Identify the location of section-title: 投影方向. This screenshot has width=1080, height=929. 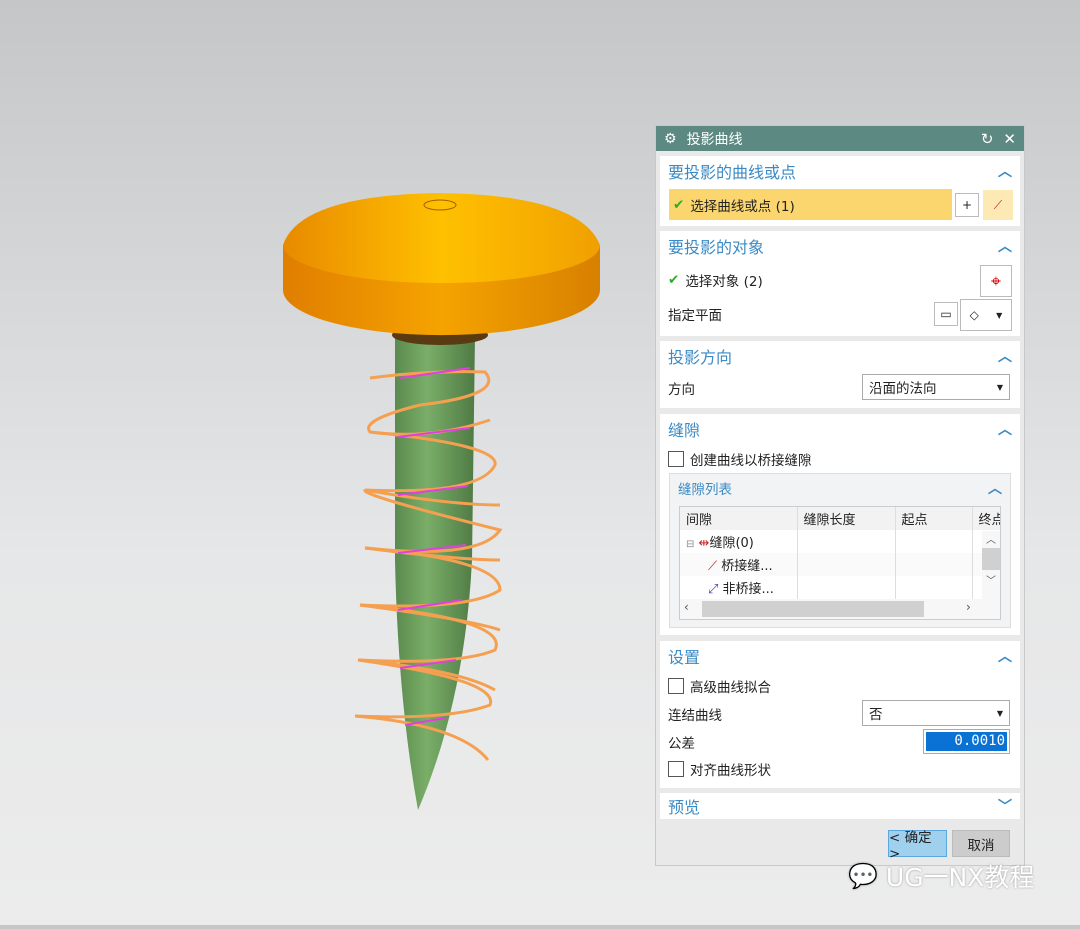
(700, 357).